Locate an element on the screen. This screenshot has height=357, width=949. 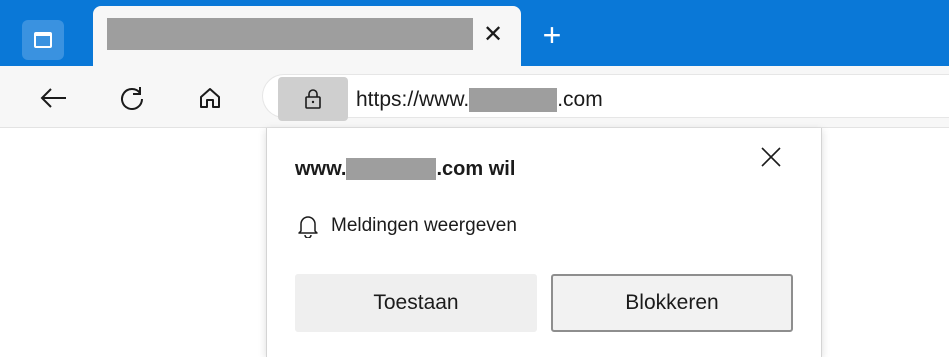
home-button is located at coordinates (210, 98).